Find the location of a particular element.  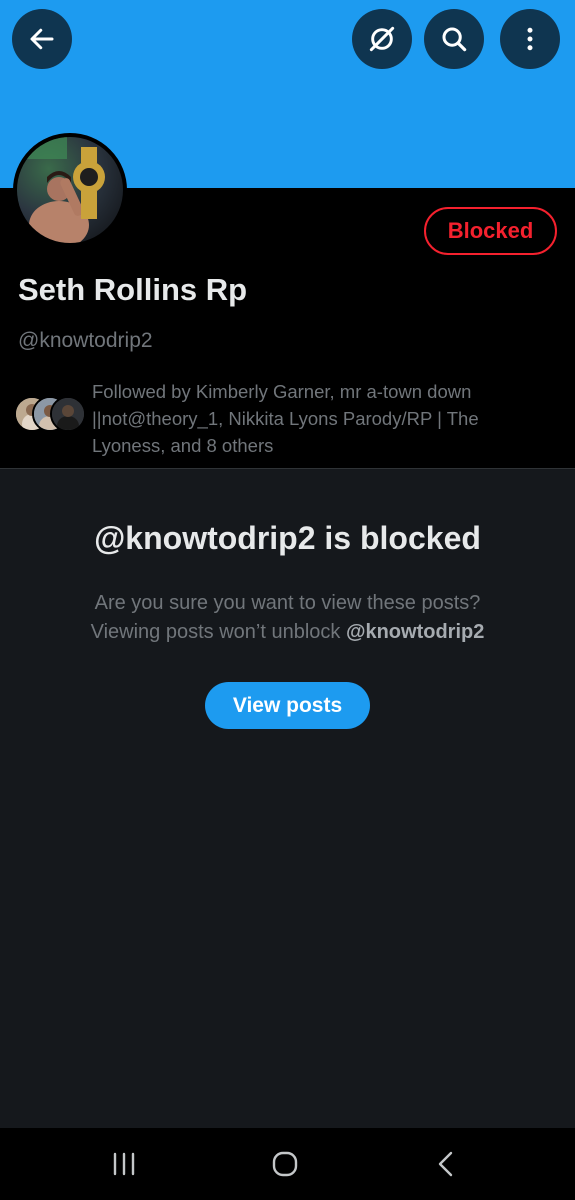

back-chevron-icon is located at coordinates (445, 1164).